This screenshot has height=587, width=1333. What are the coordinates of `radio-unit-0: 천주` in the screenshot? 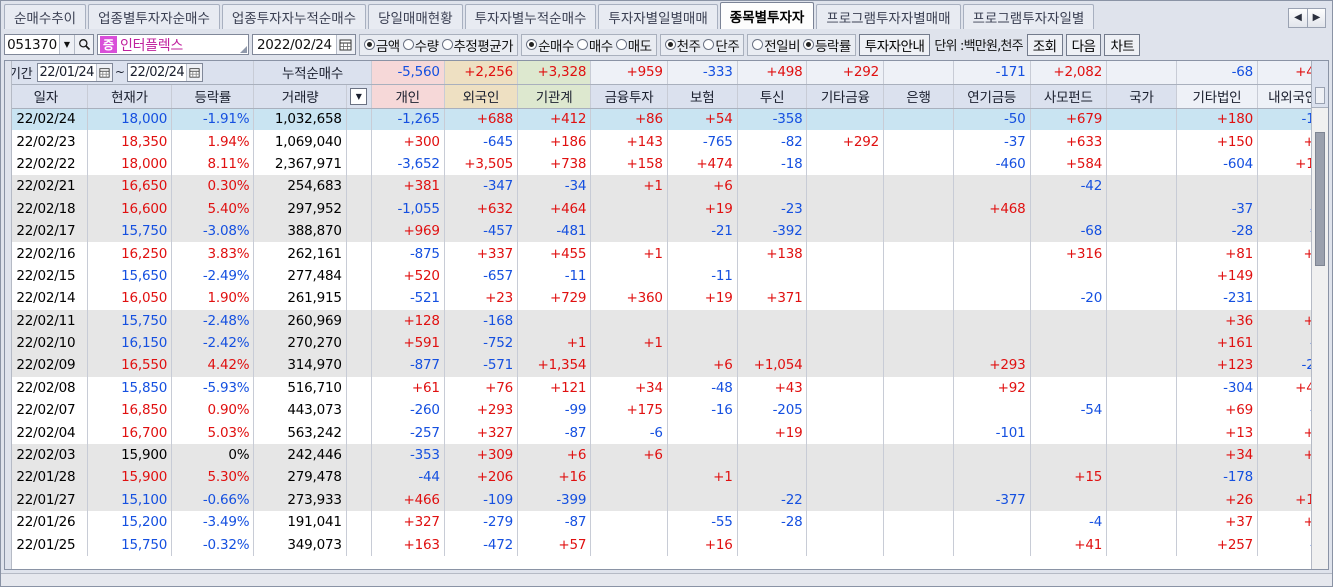 It's located at (683, 45).